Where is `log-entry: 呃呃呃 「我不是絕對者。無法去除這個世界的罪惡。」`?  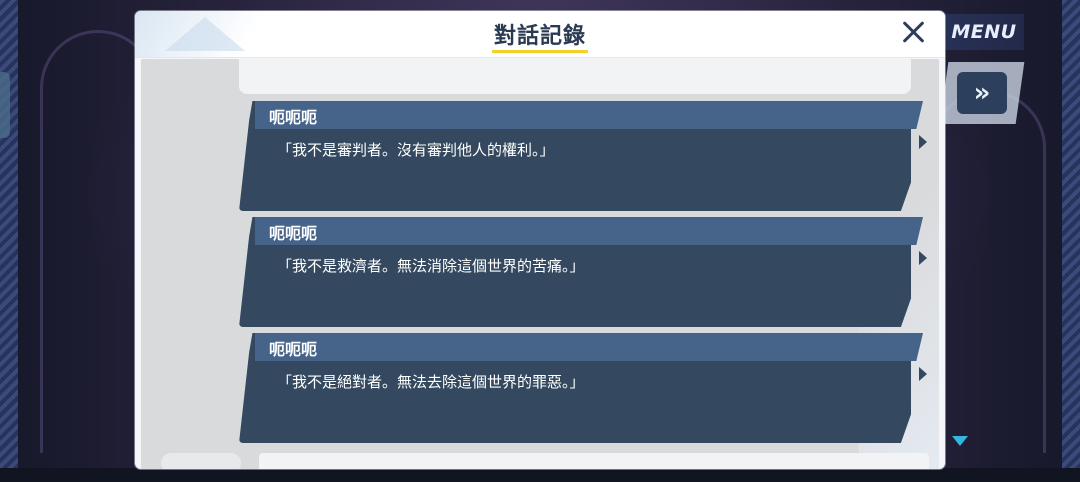
log-entry: 呃呃呃 「我不是絕對者。無法去除這個世界的罪惡。」 is located at coordinates (583, 388).